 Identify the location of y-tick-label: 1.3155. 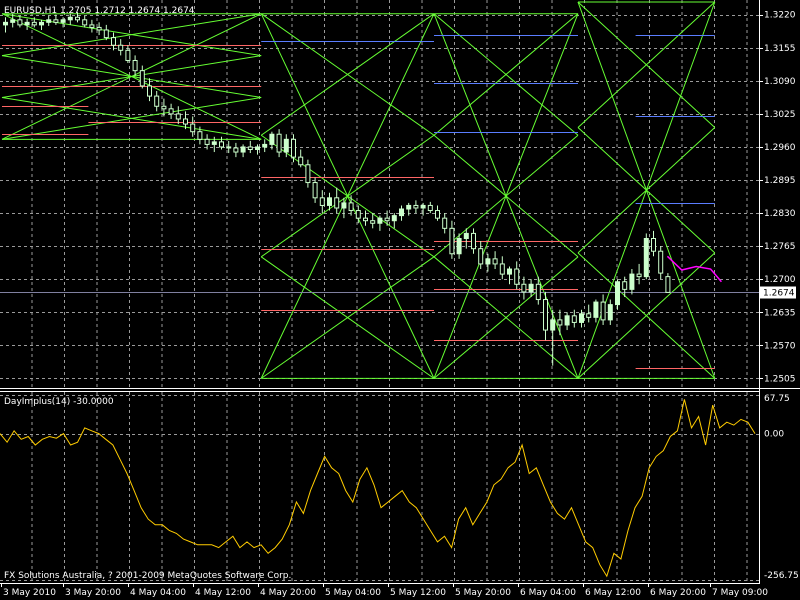
(780, 49).